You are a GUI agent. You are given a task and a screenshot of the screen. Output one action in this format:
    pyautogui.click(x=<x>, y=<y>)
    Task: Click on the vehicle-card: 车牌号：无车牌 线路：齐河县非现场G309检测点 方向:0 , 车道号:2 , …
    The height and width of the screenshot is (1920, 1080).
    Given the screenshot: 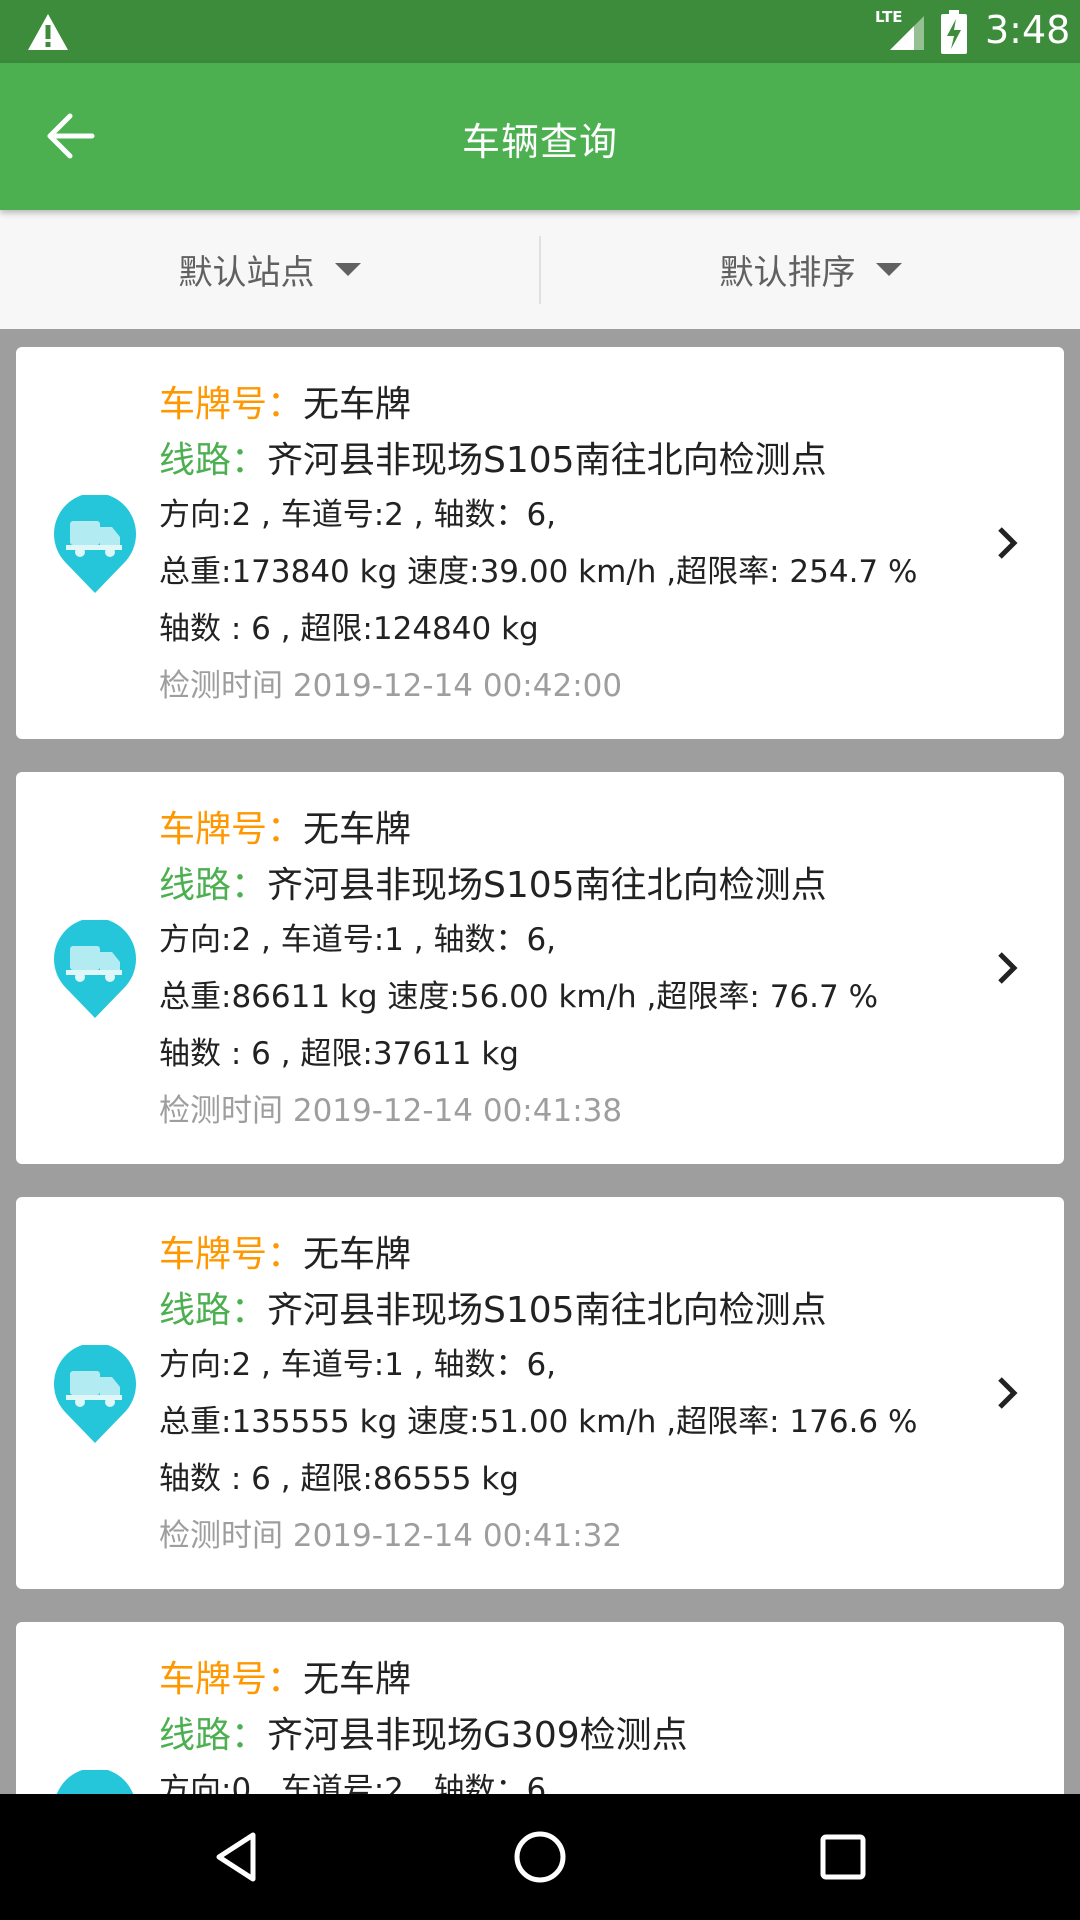 What is the action you would take?
    pyautogui.click(x=540, y=1708)
    